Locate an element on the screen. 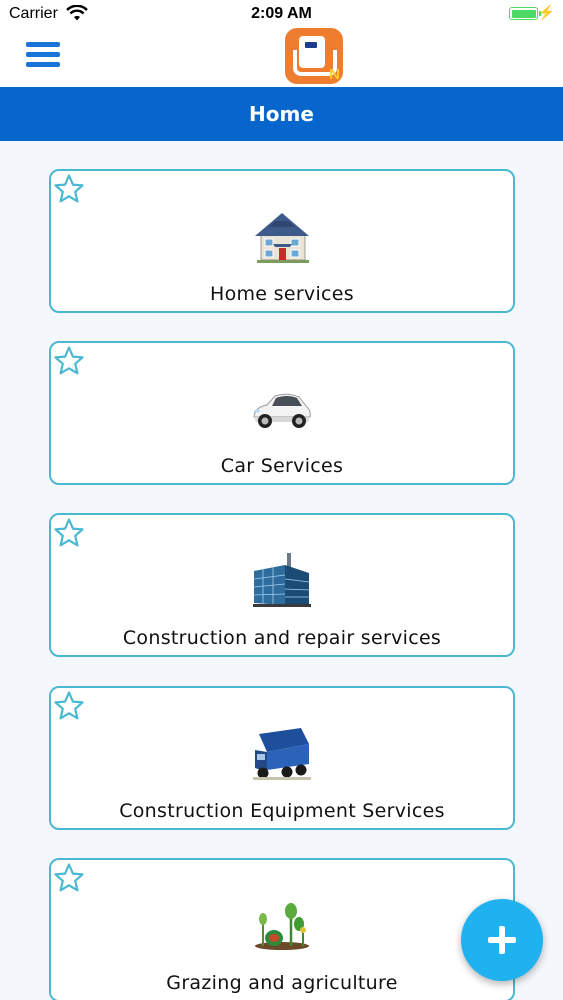 This screenshot has height=1000, width=563. category-card-car-services: Car Services is located at coordinates (282, 413).